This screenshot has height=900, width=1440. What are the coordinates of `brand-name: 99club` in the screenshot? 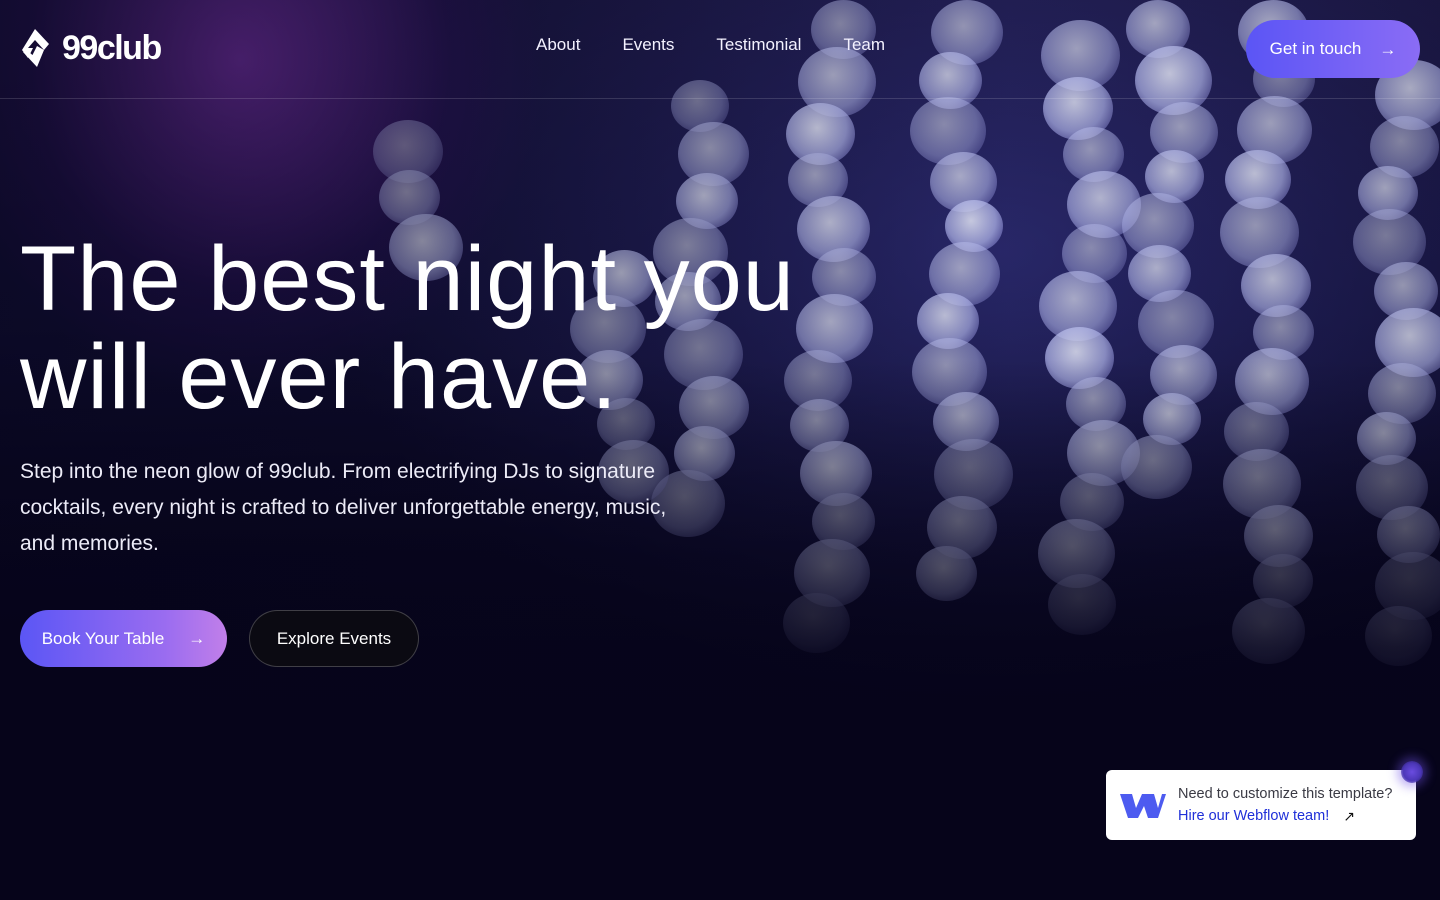 It's located at (112, 47).